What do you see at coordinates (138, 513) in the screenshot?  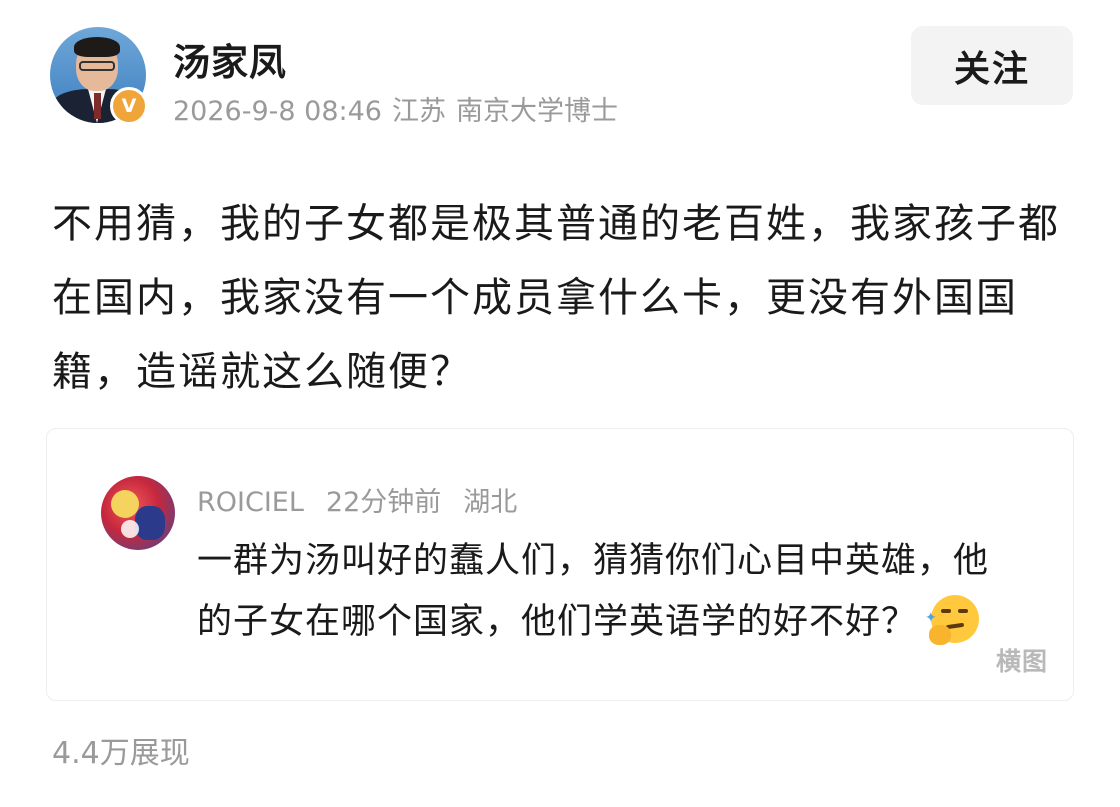 I see `commenter-avatar` at bounding box center [138, 513].